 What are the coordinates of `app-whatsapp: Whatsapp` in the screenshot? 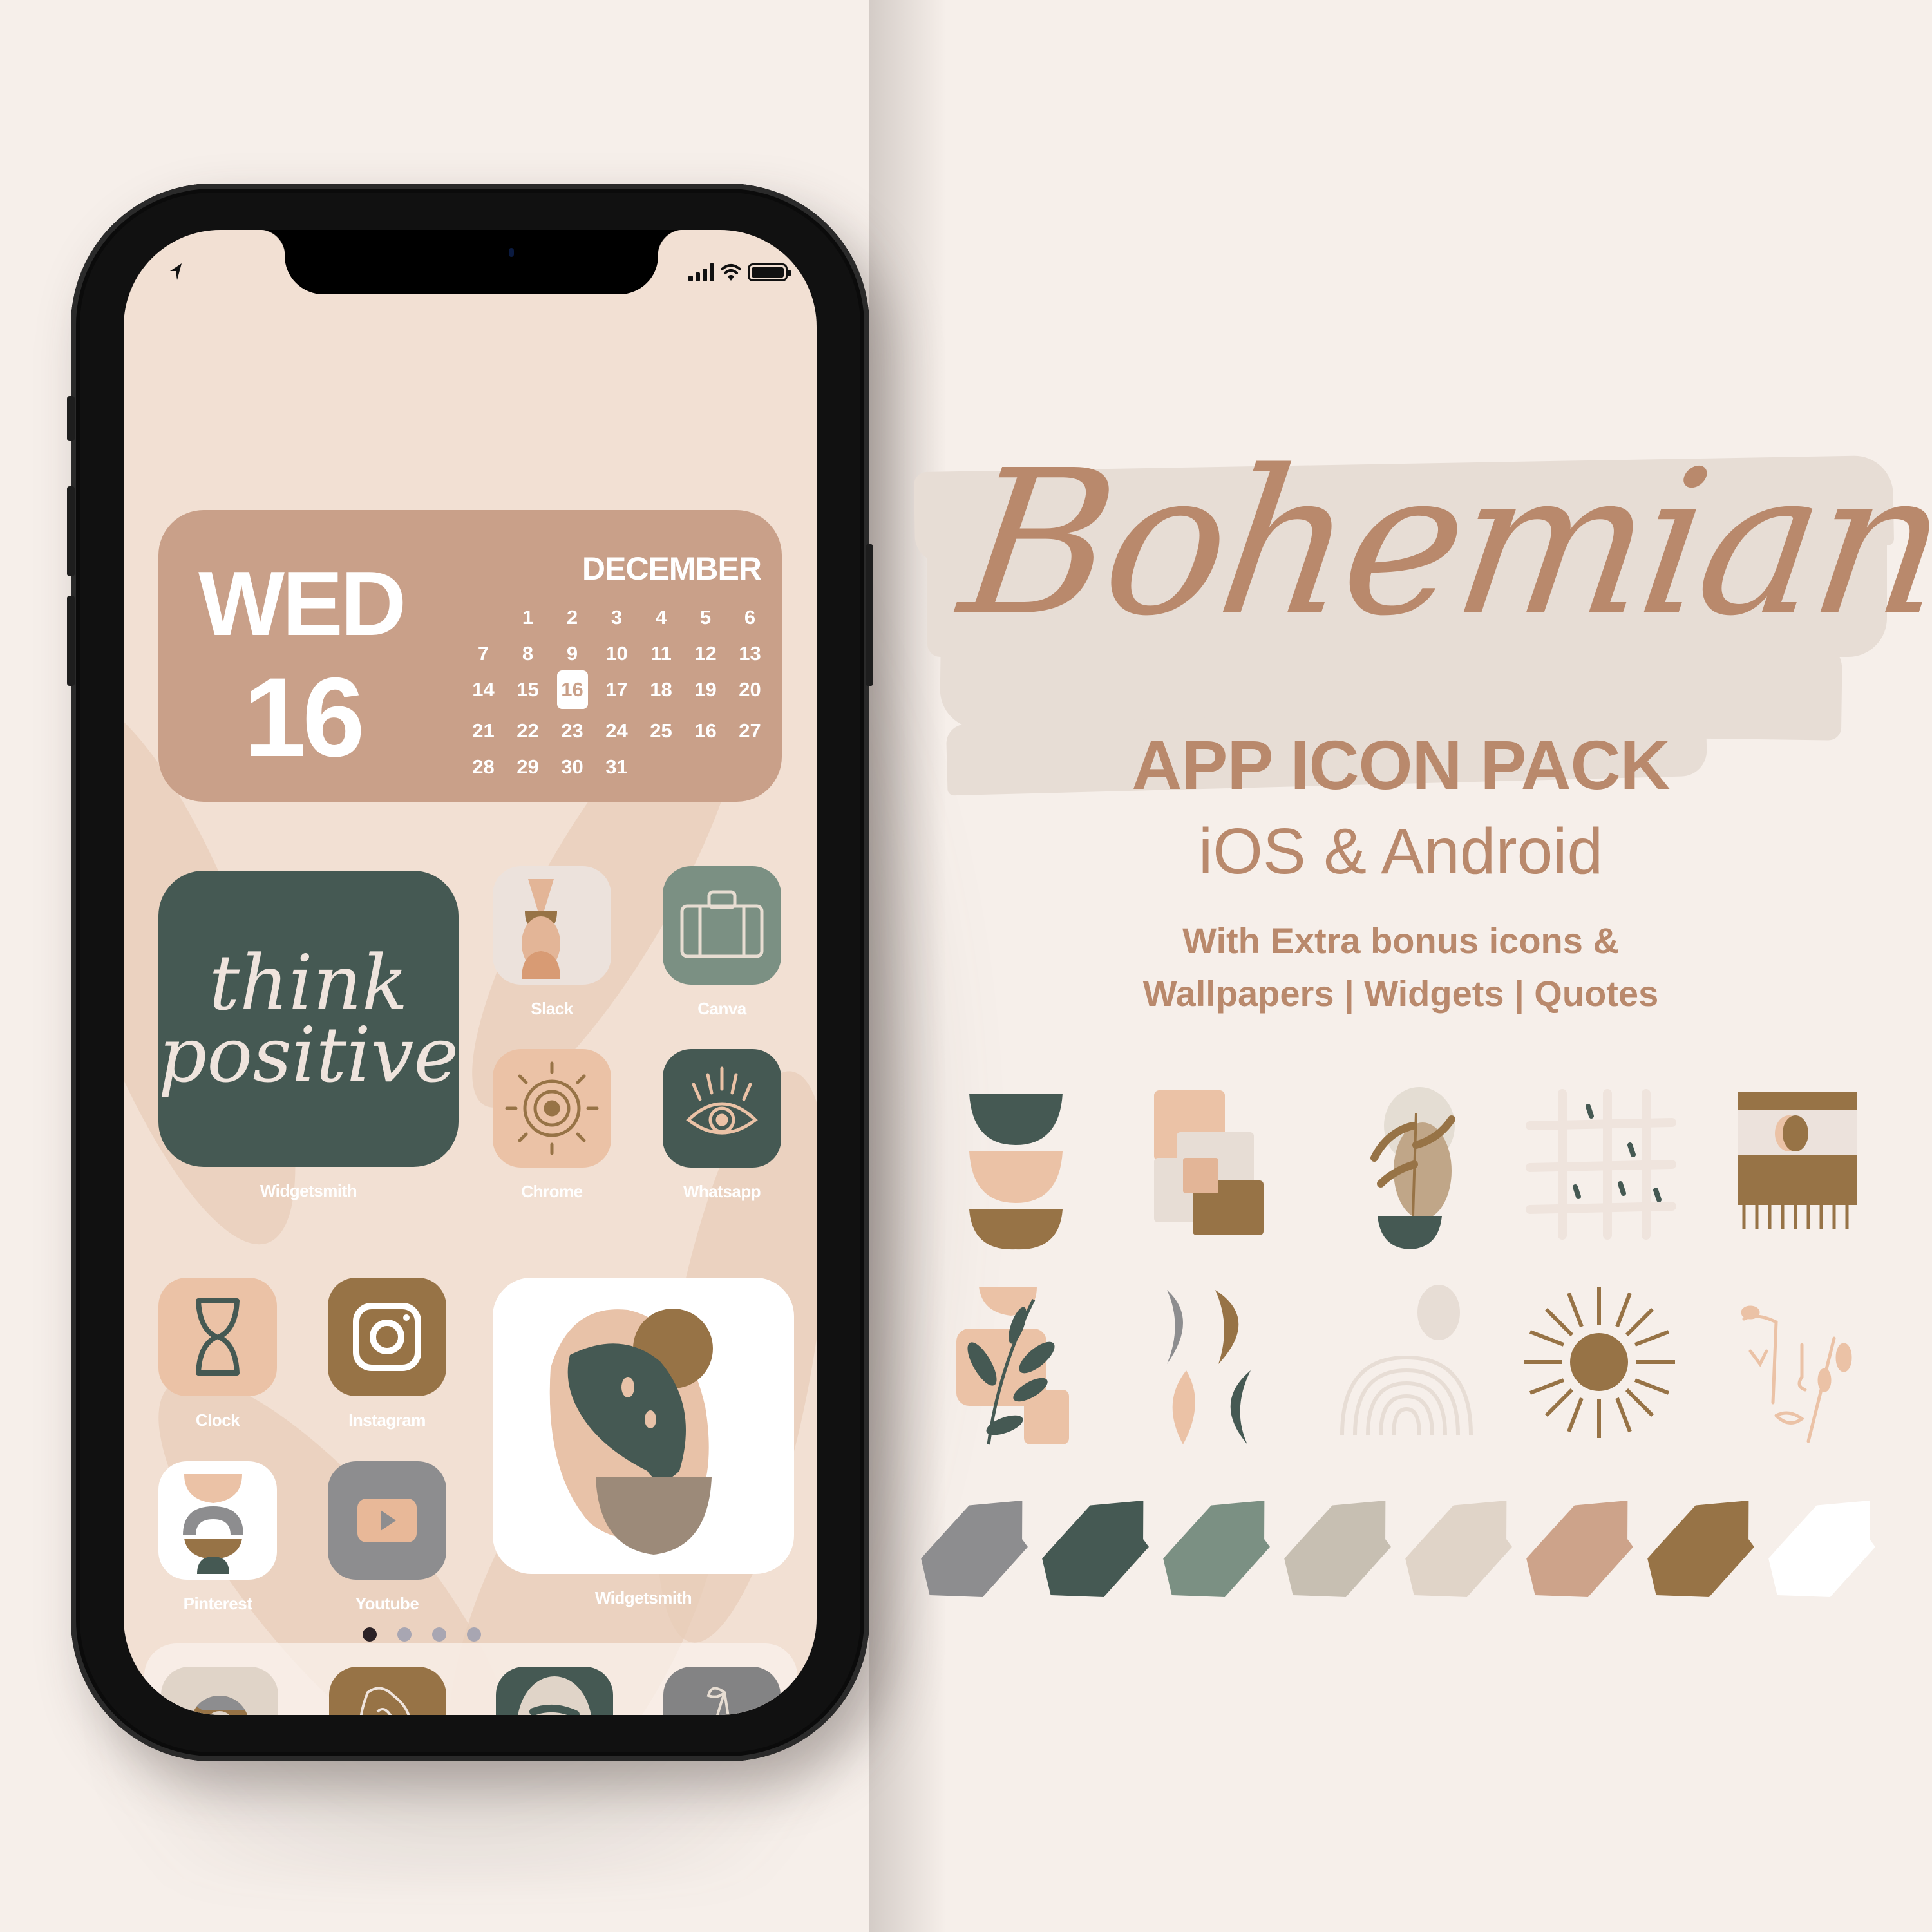 It's located at (722, 1125).